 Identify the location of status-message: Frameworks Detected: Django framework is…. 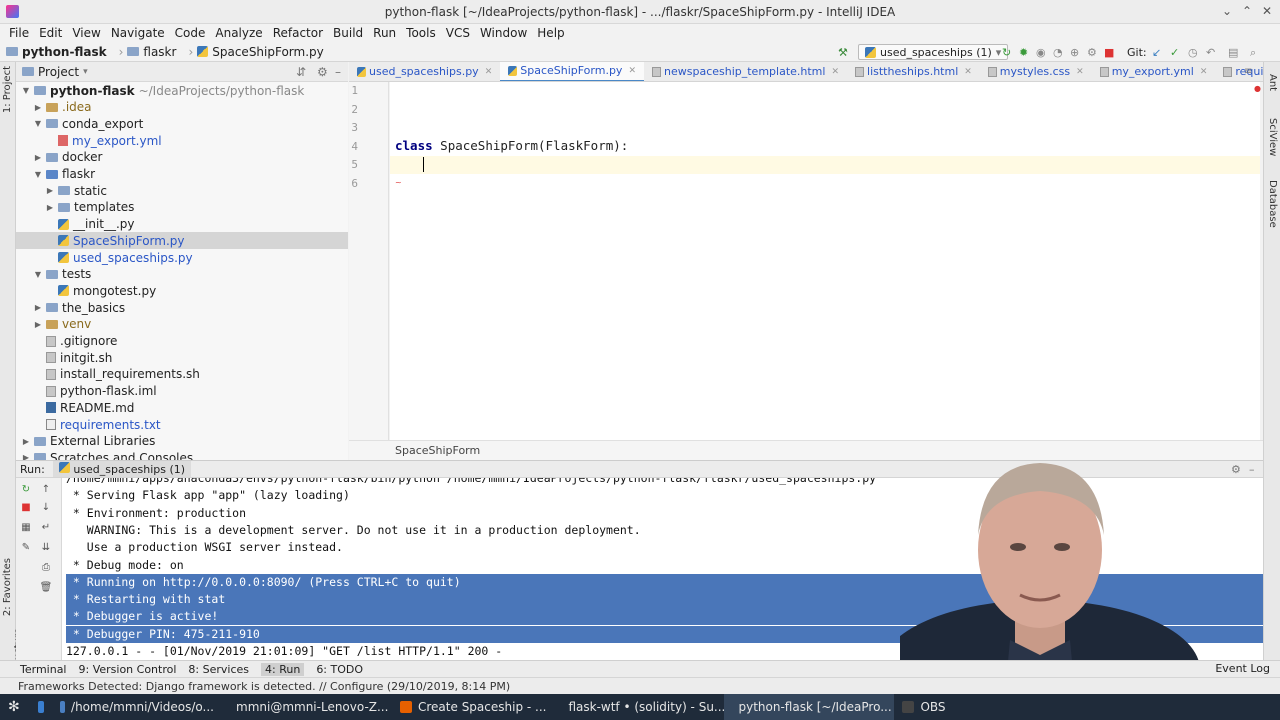
(264, 686).